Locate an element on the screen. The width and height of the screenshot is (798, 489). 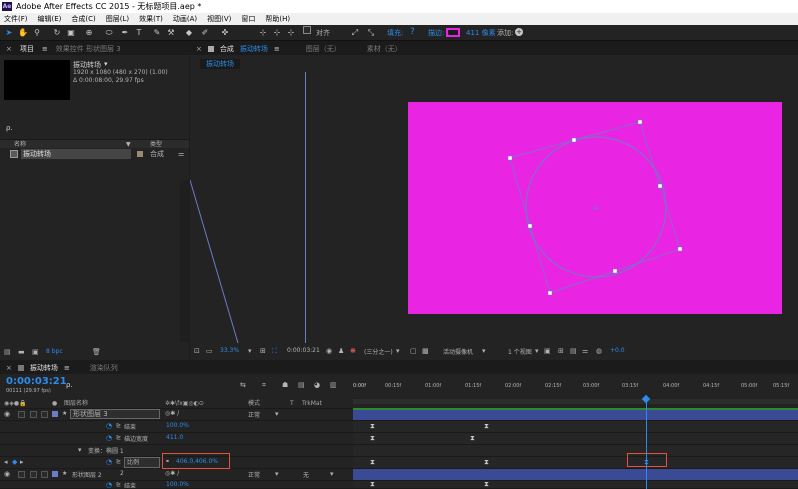
stopwatch-icon-3: ◔ is located at coordinates (109, 462).